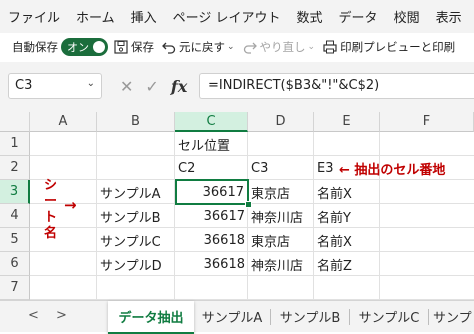 This screenshot has height=334, width=474. I want to click on cell-e6: 名前Z, so click(347, 264).